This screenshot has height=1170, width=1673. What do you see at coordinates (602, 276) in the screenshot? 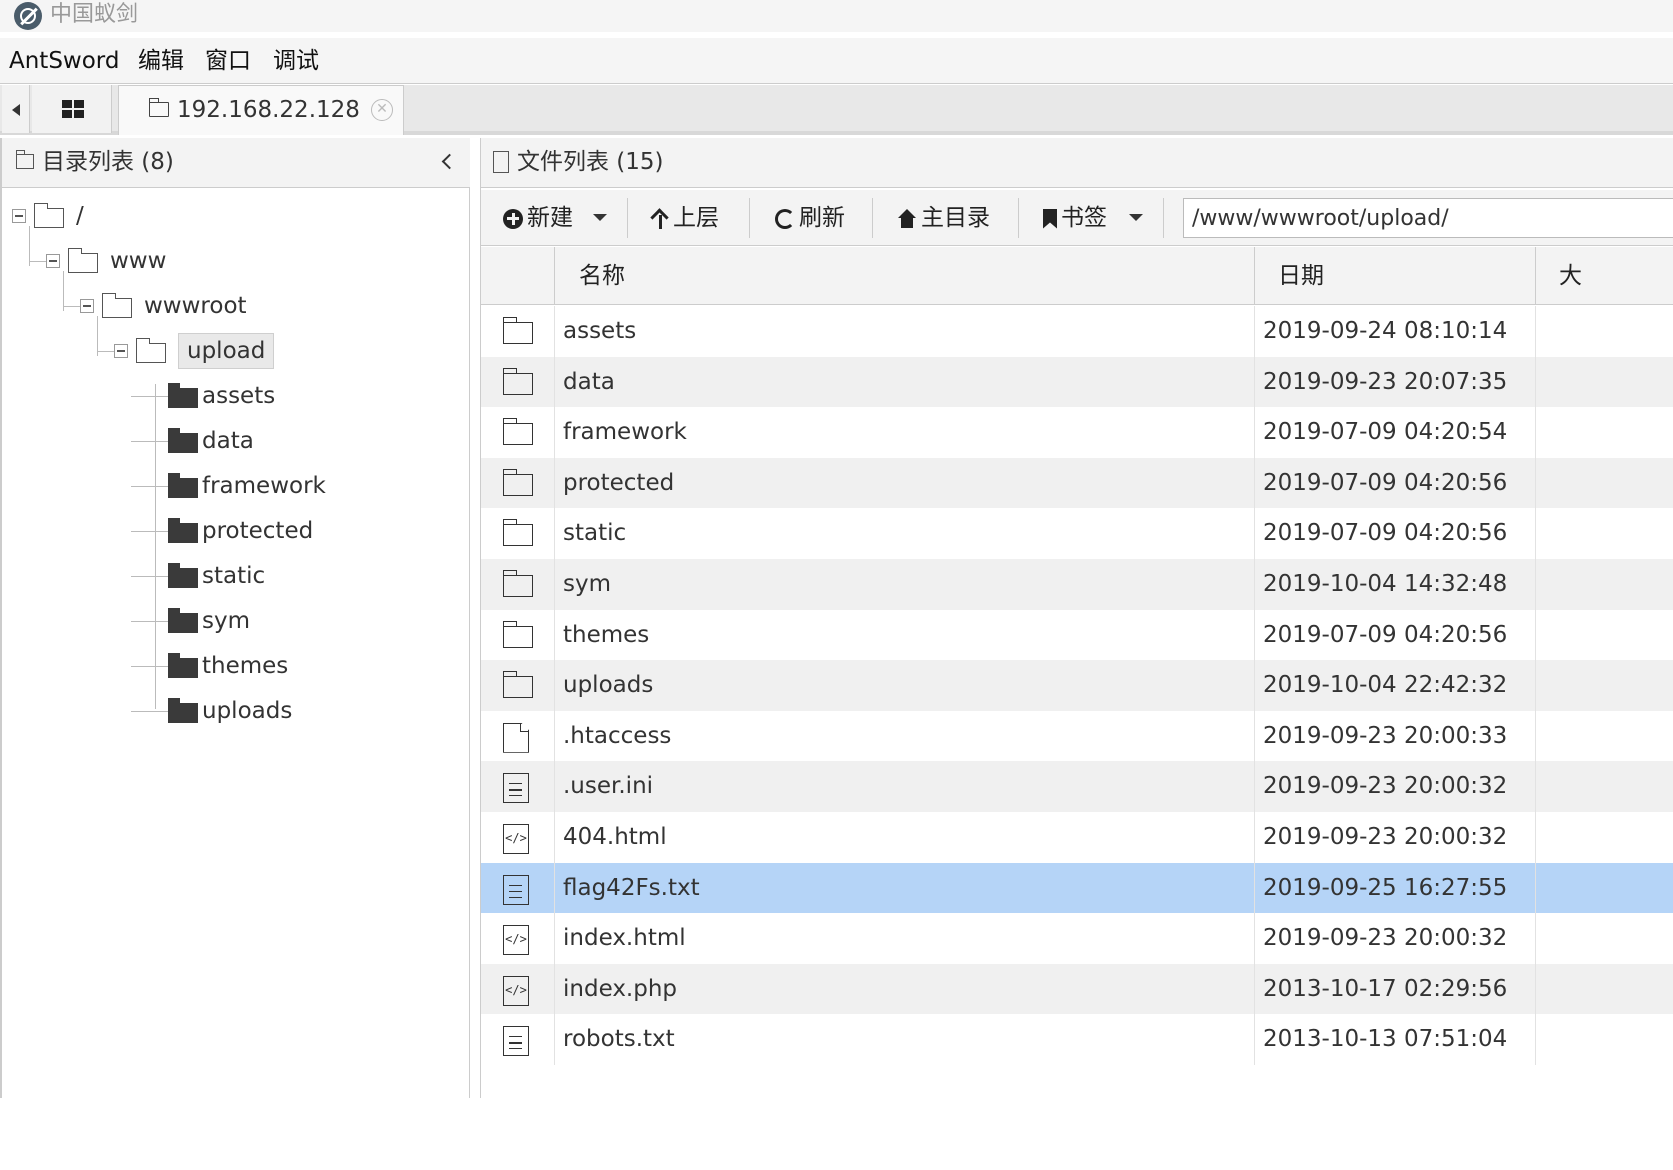
I see `column-name-header: 名称` at bounding box center [602, 276].